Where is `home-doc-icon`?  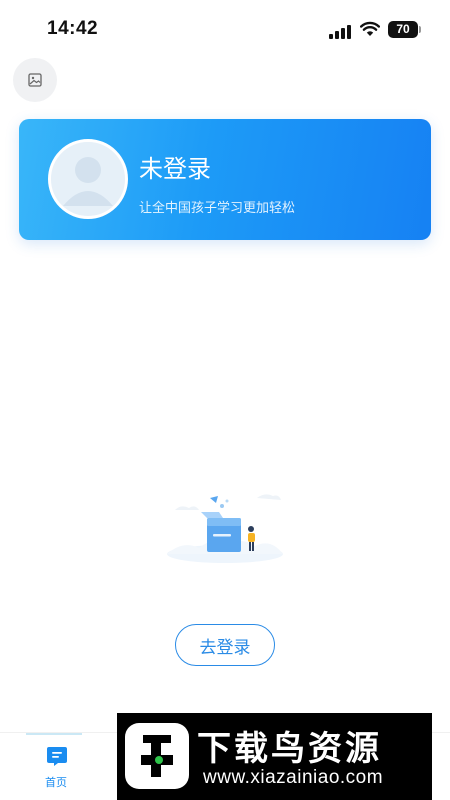
home-doc-icon is located at coordinates (57, 756).